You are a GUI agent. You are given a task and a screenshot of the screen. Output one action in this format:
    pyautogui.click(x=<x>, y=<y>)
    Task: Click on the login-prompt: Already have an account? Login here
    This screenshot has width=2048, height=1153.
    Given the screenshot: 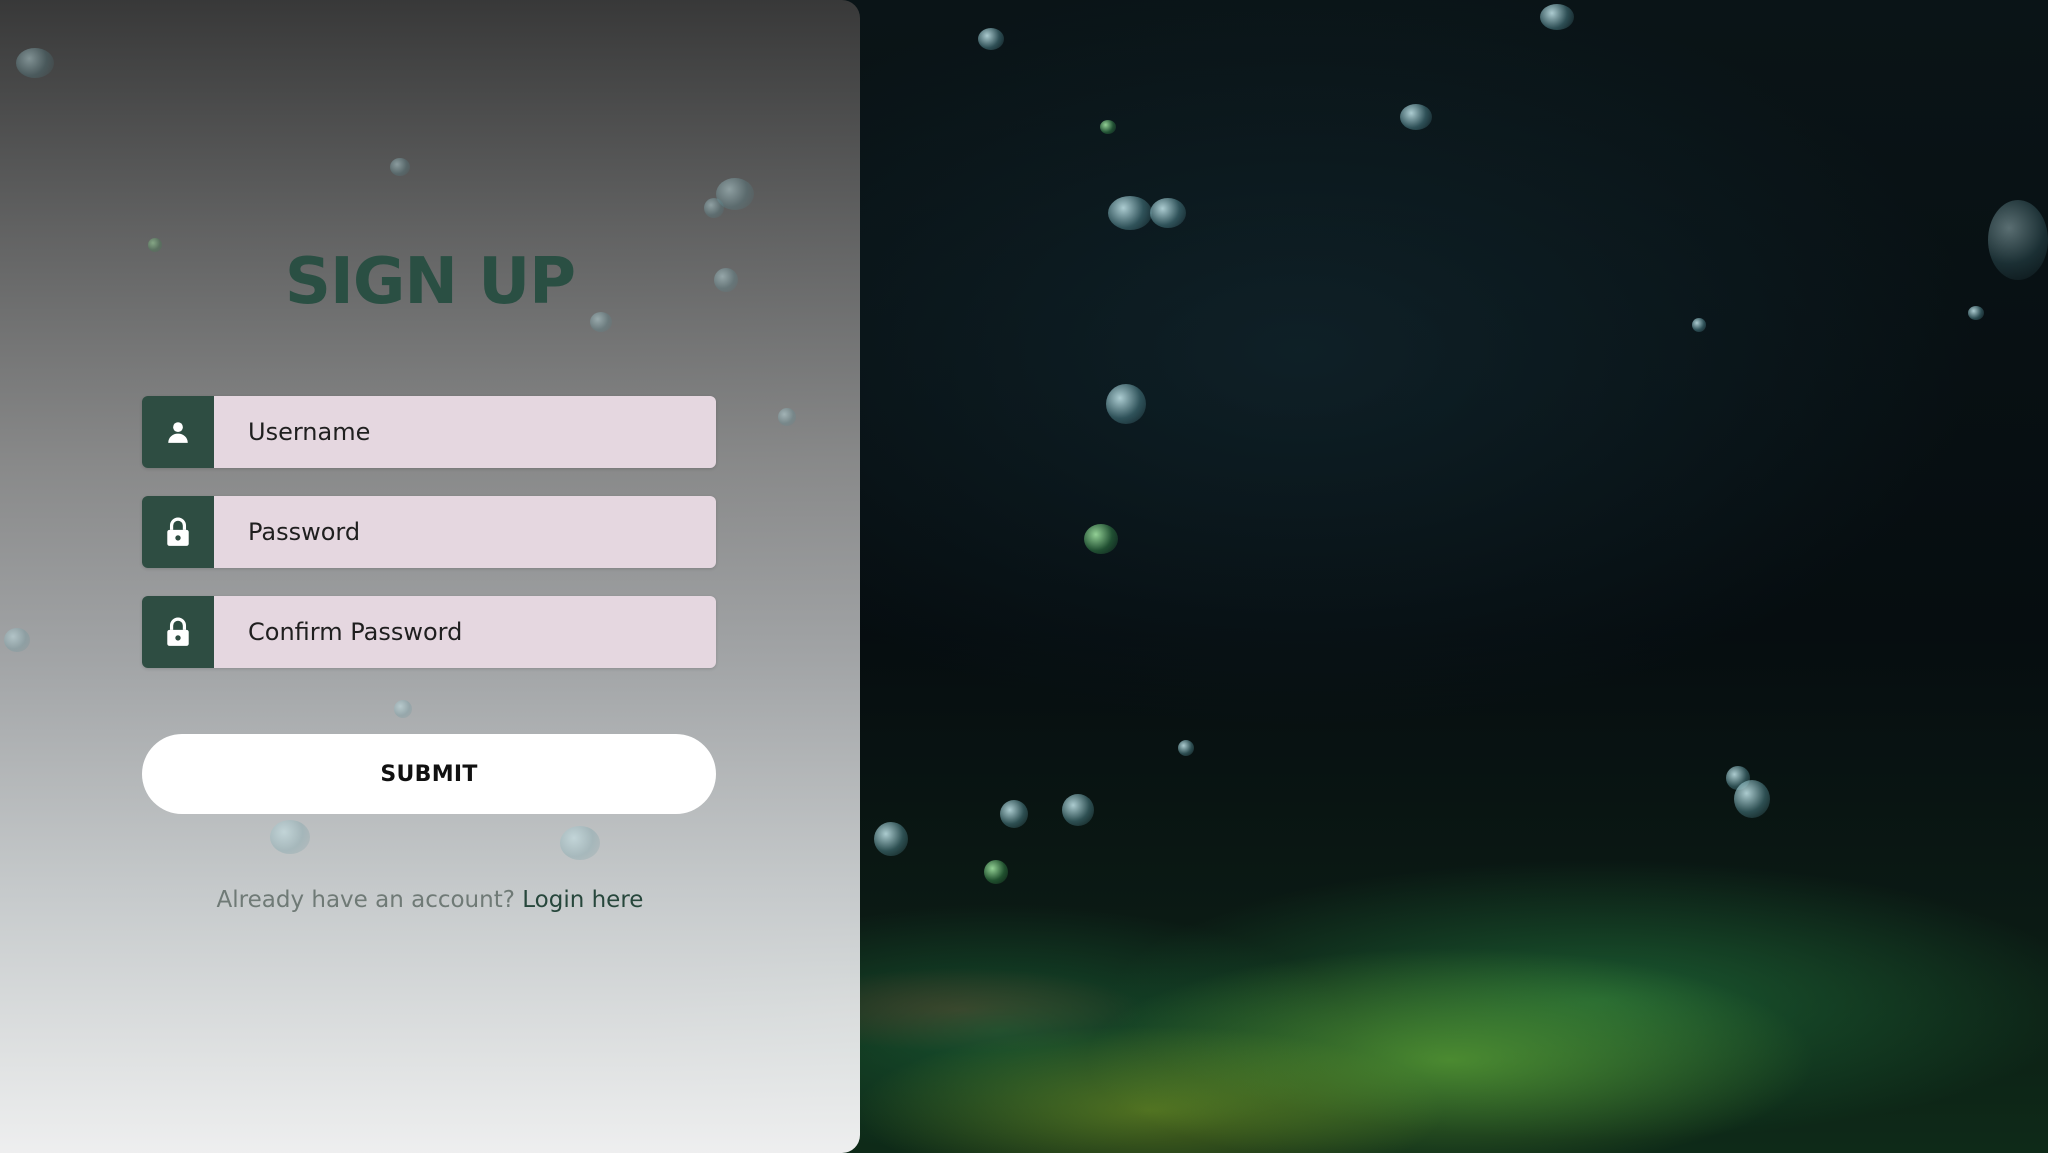 What is the action you would take?
    pyautogui.click(x=430, y=900)
    